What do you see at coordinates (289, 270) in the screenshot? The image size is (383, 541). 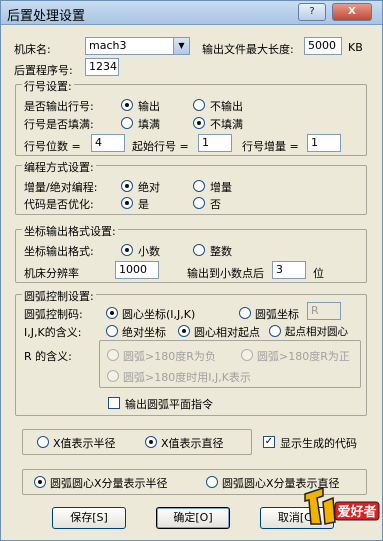 I see `decimal-places-input: 3` at bounding box center [289, 270].